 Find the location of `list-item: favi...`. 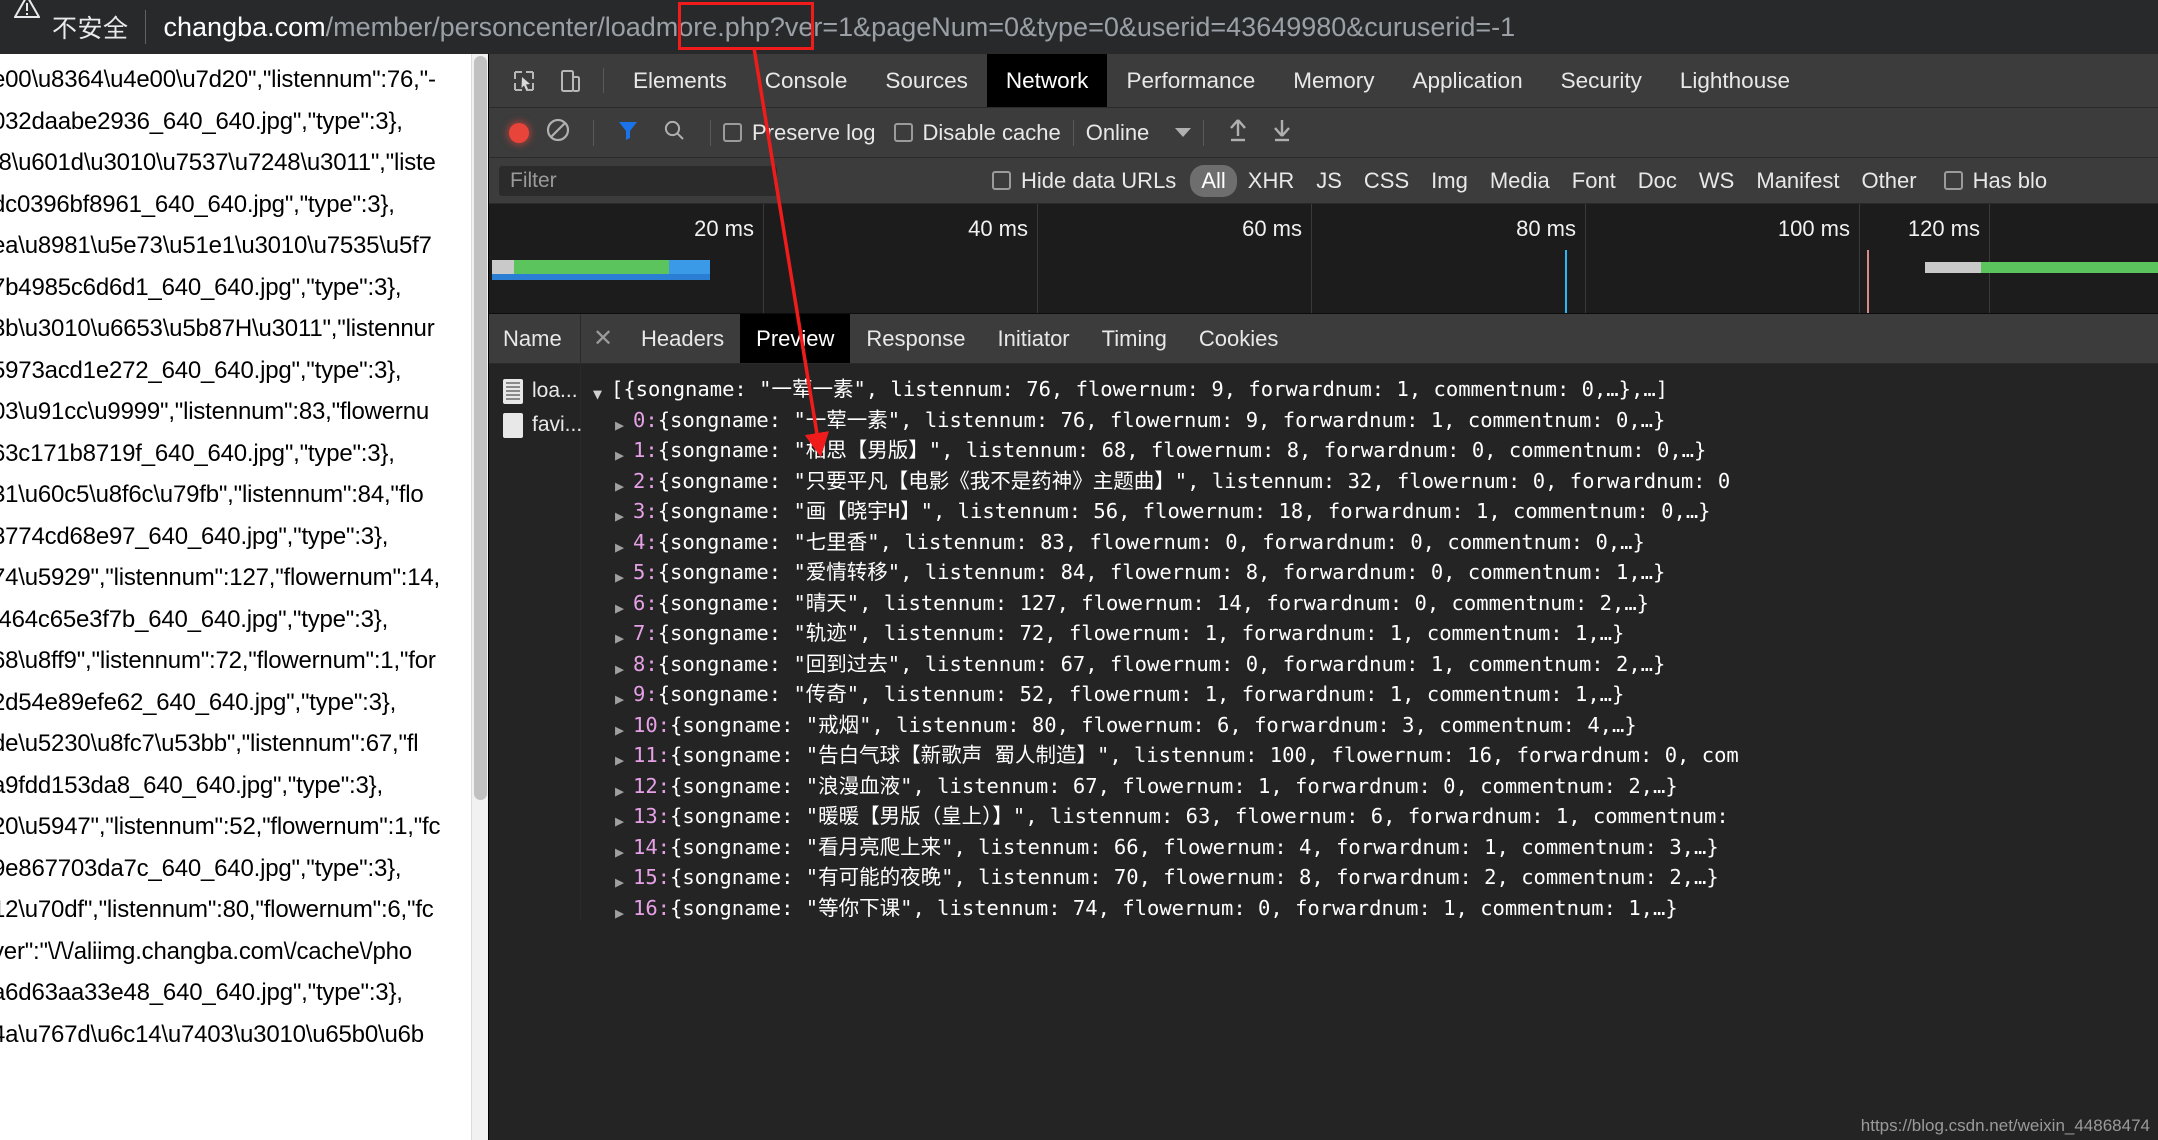

list-item: favi... is located at coordinates (536, 425).